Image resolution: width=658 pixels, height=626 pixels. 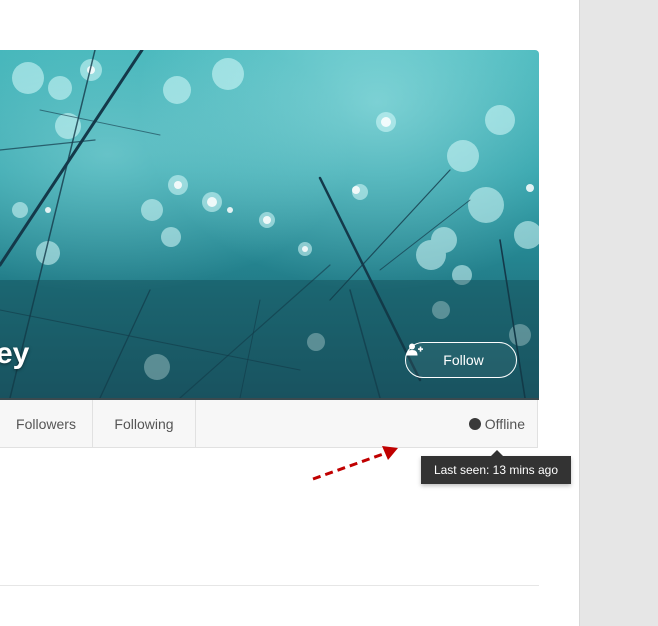 I want to click on last-seen-text: Last seen: 13 mins ago, so click(x=496, y=470).